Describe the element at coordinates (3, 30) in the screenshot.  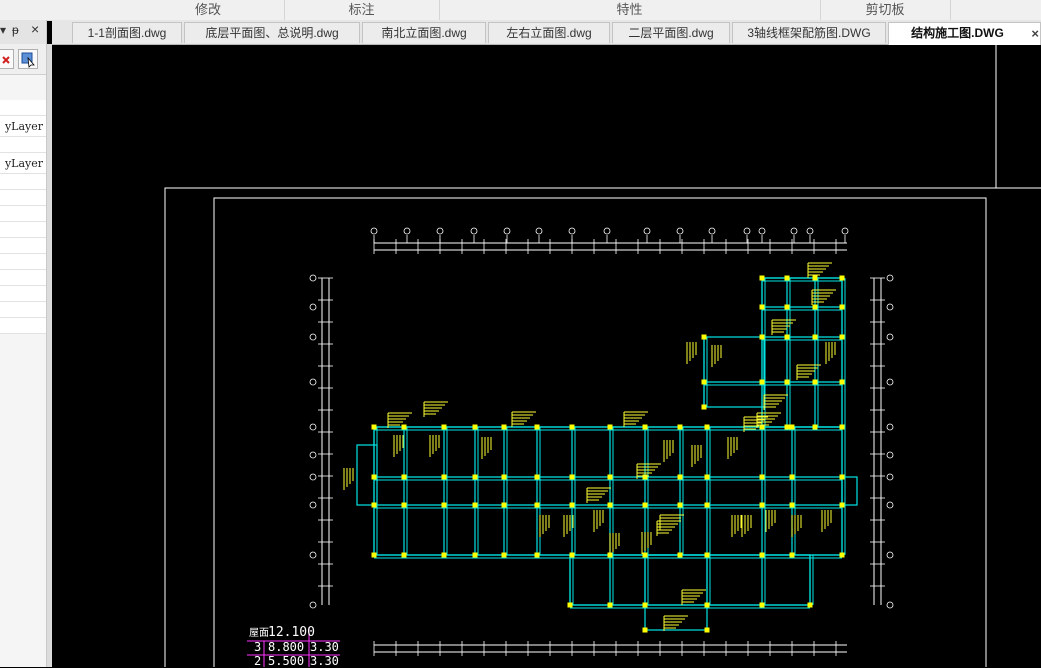
I see `panel-dropdown-icon: ▾` at that location.